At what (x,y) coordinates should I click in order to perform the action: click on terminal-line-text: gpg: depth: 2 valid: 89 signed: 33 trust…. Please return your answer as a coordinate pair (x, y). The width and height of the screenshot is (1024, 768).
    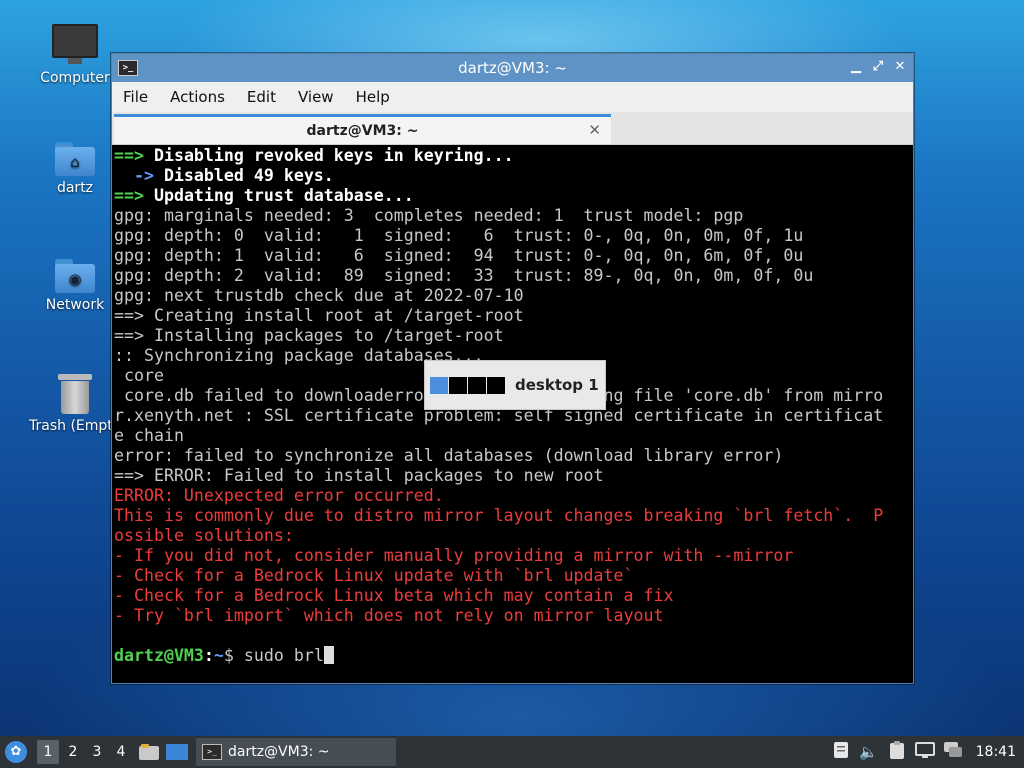
    Looking at the image, I should click on (464, 275).